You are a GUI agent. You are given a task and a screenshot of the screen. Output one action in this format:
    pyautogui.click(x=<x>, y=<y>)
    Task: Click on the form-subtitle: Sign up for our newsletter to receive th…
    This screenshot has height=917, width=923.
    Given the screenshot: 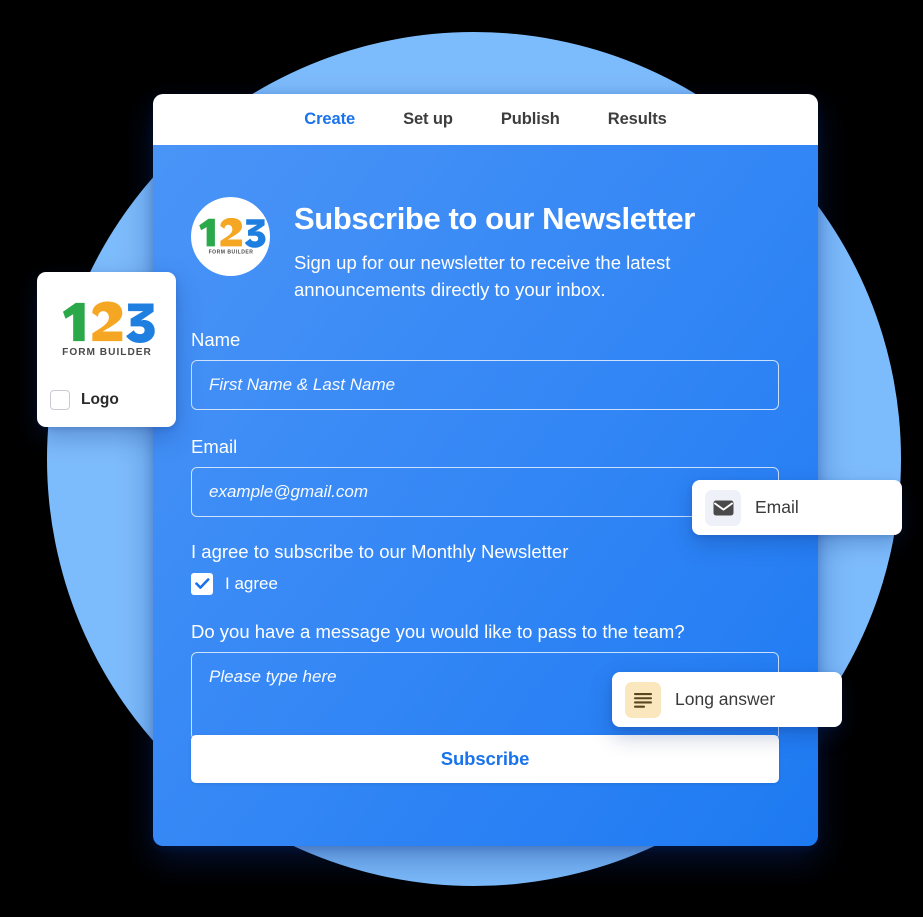 What is the action you would take?
    pyautogui.click(x=482, y=276)
    